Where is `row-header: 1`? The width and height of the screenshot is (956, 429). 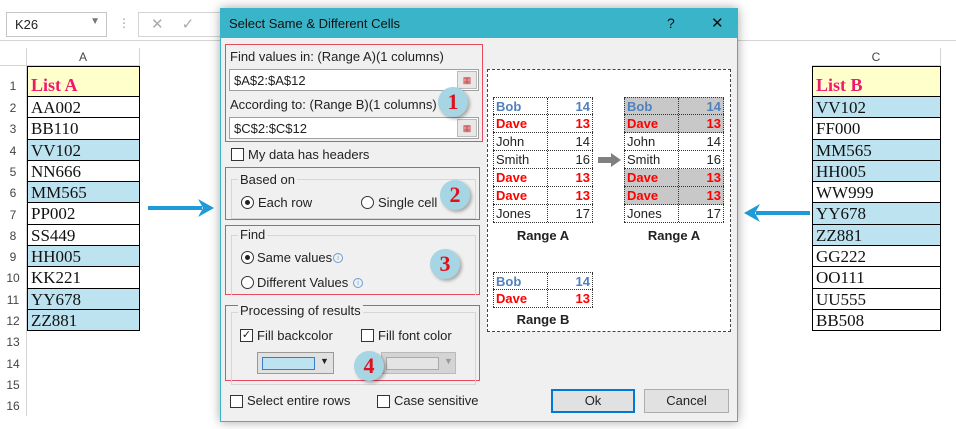 row-header: 1 is located at coordinates (13, 81).